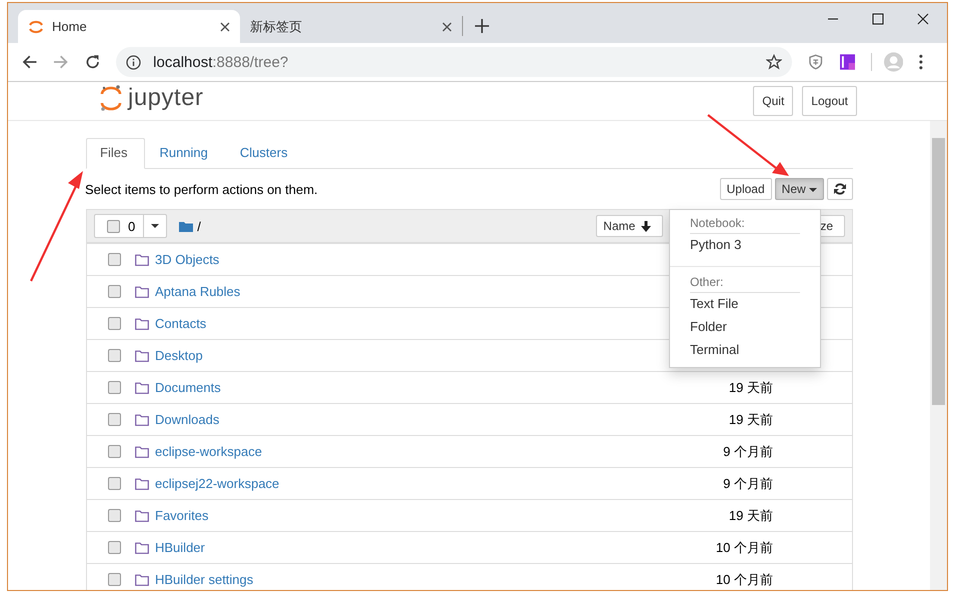 This screenshot has height=595, width=955. What do you see at coordinates (197, 291) in the screenshot?
I see `folder-link: Aptana Rubles` at bounding box center [197, 291].